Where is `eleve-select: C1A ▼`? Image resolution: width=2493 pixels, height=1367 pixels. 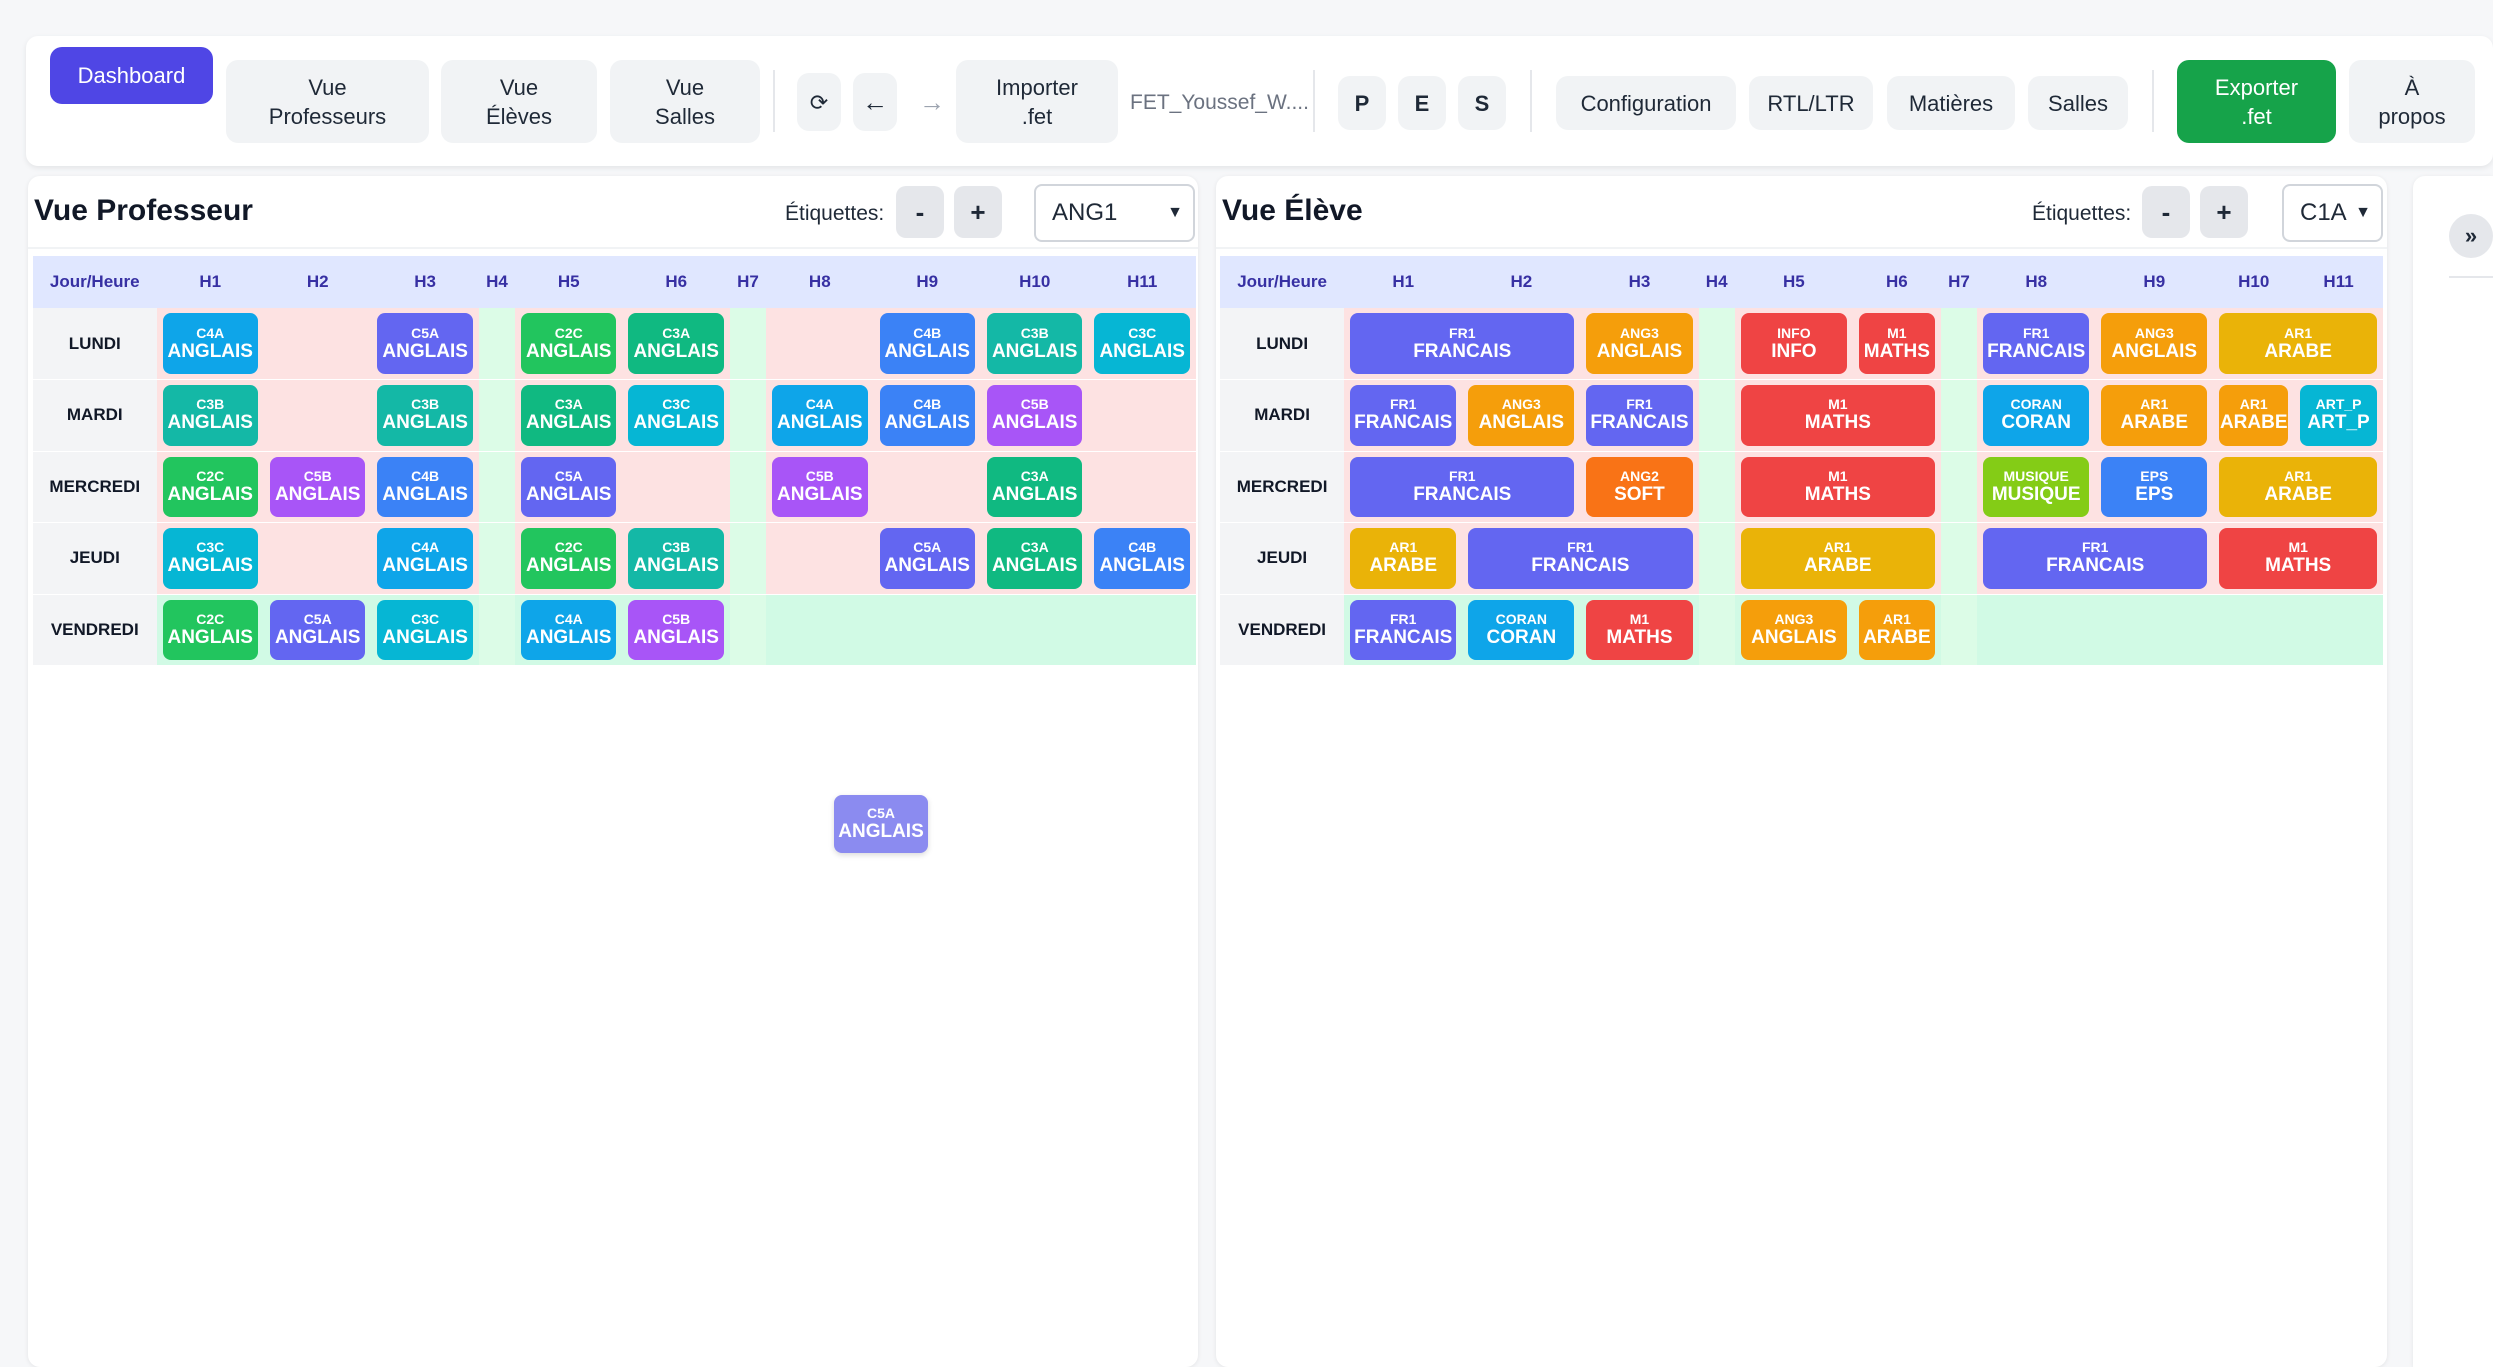 eleve-select: C1A ▼ is located at coordinates (2332, 213).